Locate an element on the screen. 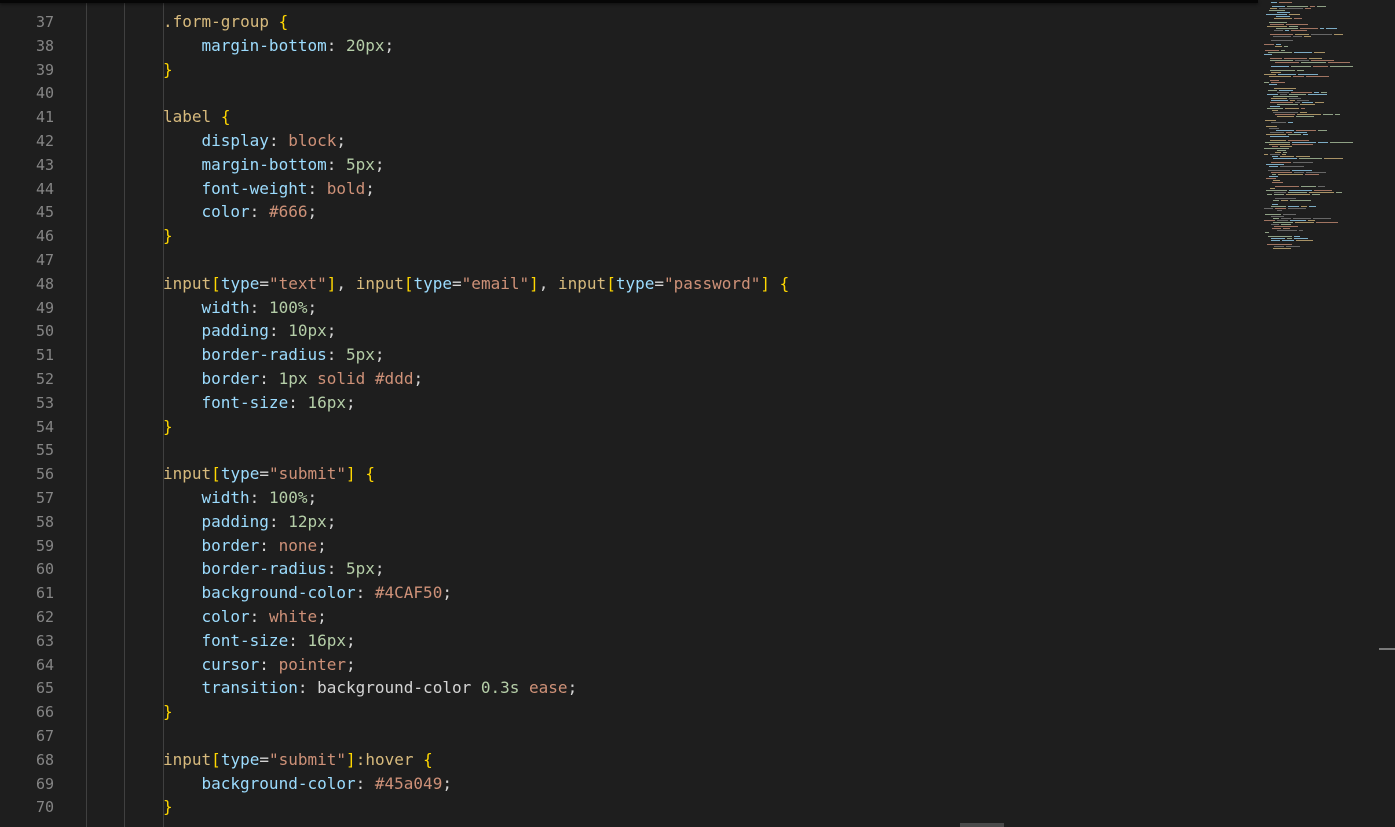  code-line: padding: 12px; is located at coordinates (269, 522).